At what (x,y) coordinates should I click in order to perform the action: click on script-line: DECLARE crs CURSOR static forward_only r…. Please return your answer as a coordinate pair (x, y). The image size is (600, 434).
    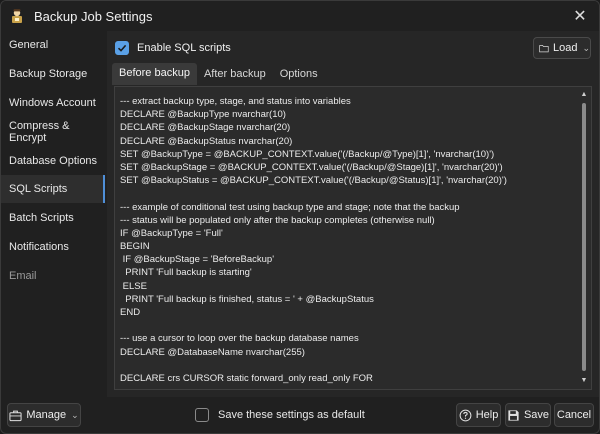
    Looking at the image, I should click on (246, 378).